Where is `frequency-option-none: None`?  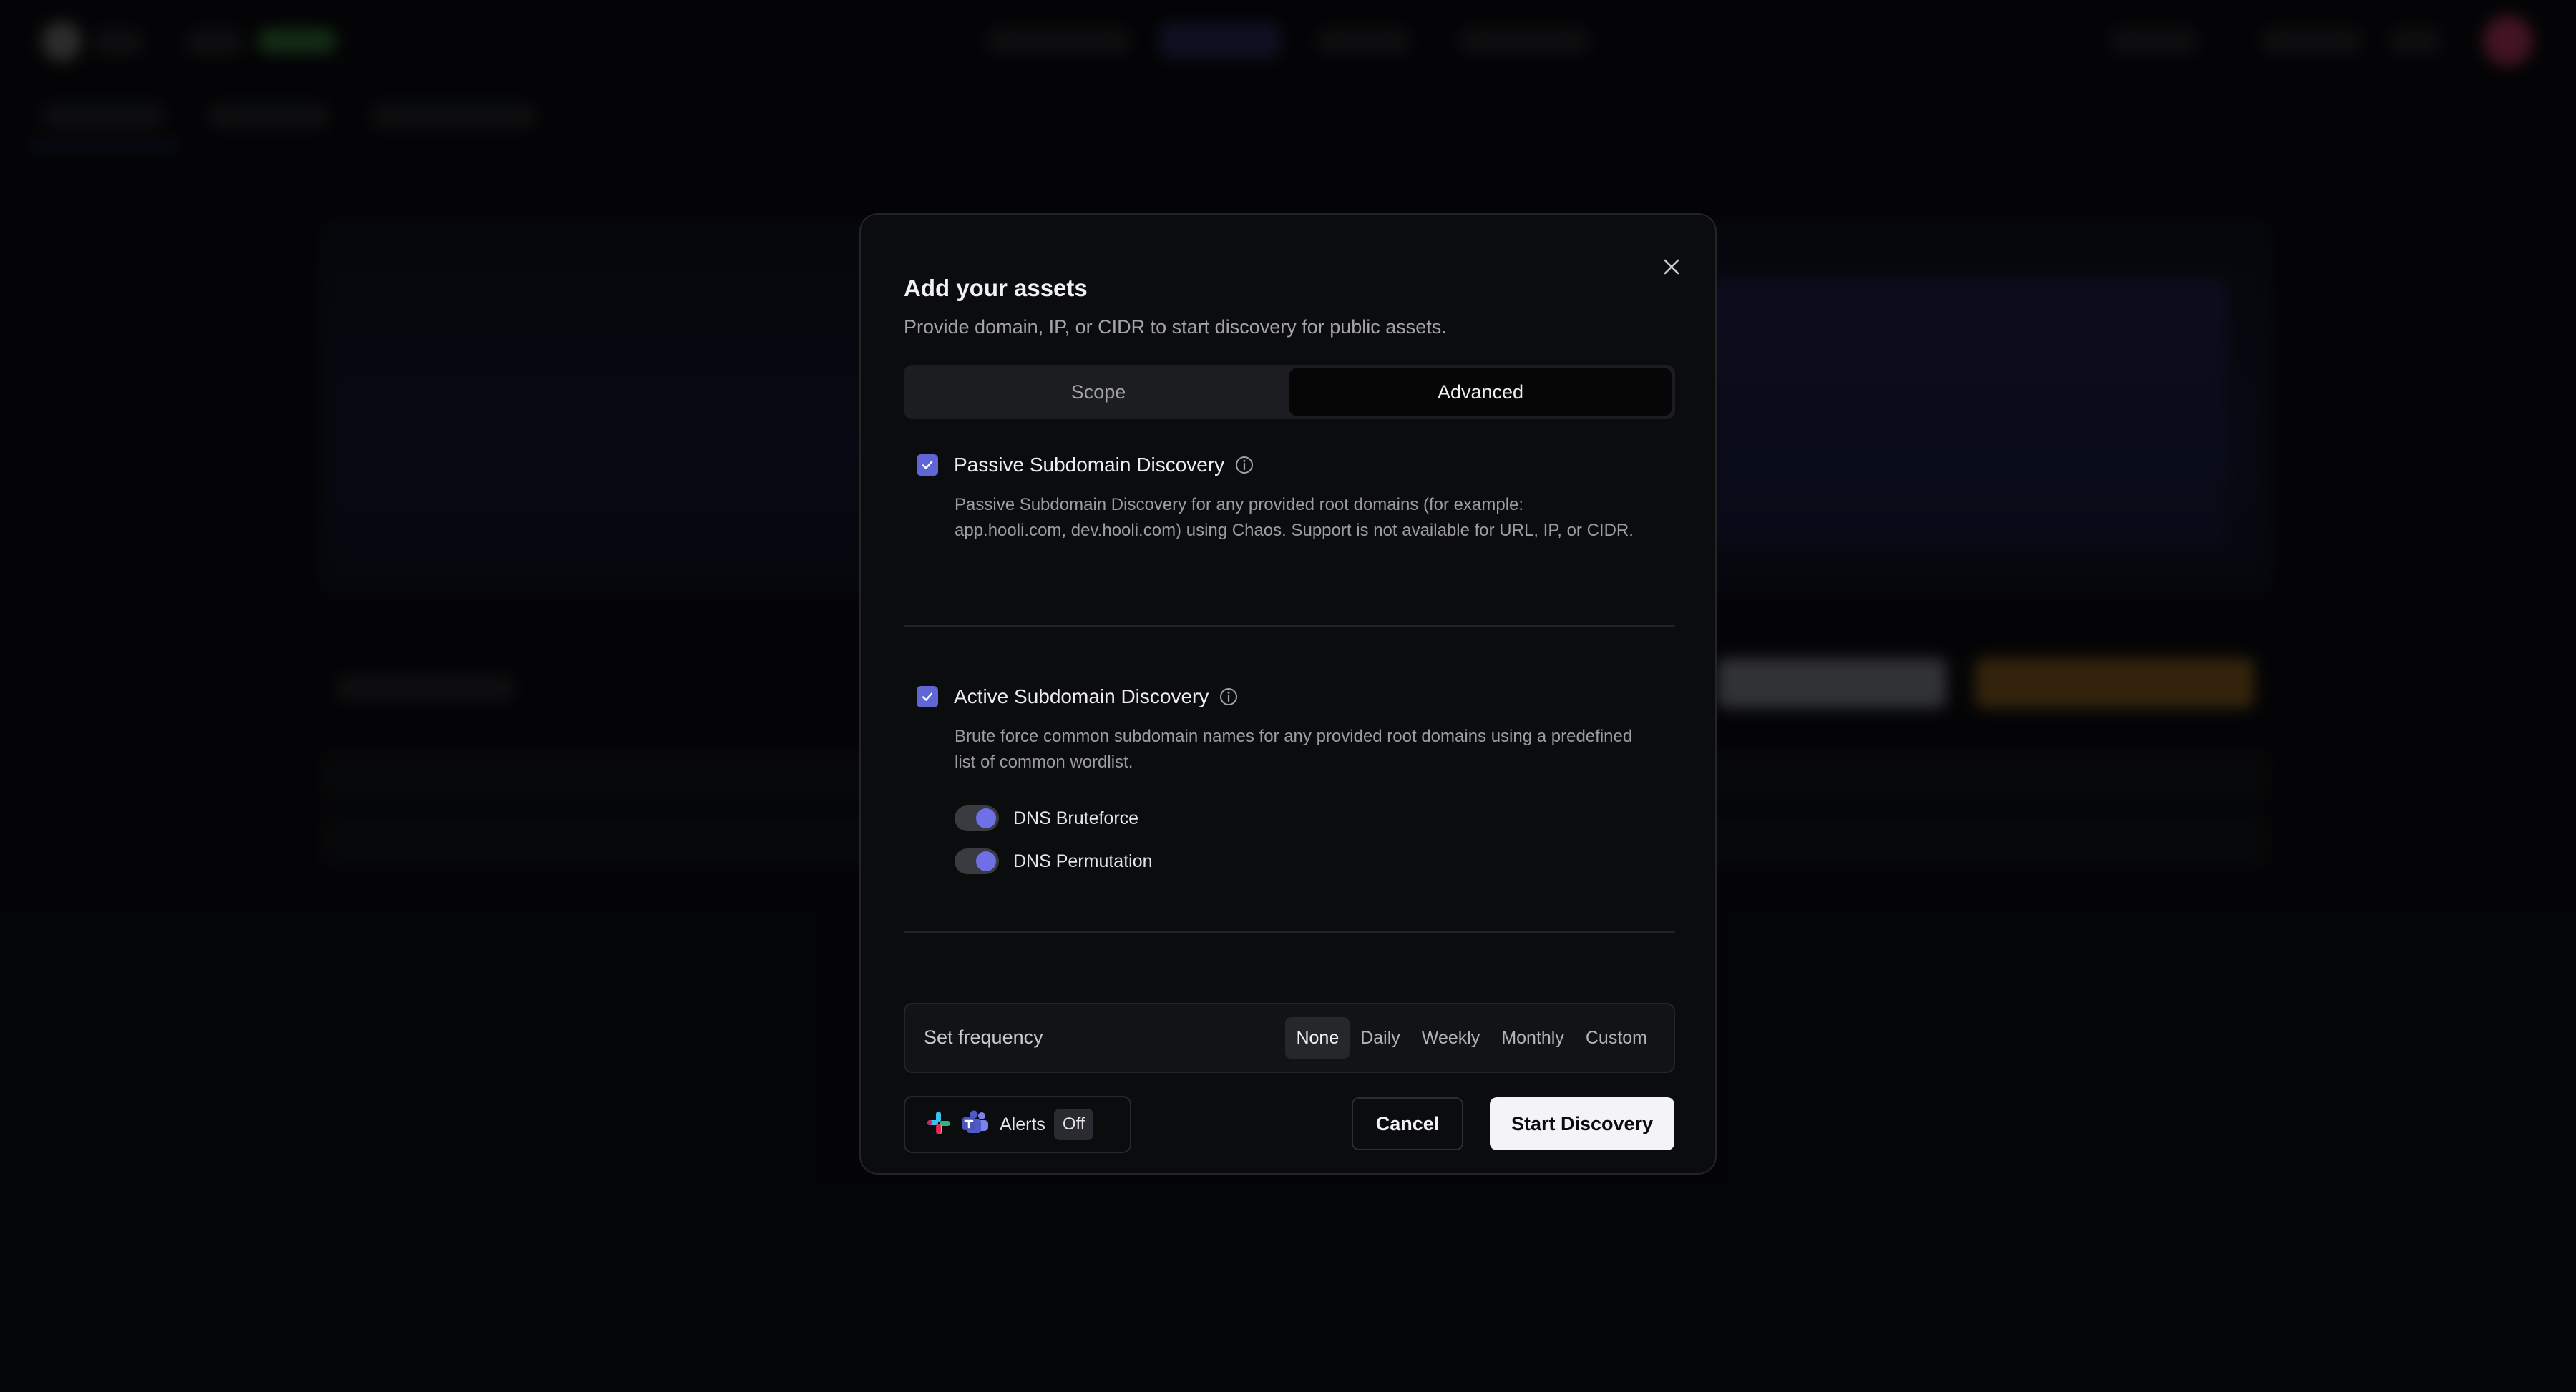
frequency-option-none: None is located at coordinates (1317, 1038).